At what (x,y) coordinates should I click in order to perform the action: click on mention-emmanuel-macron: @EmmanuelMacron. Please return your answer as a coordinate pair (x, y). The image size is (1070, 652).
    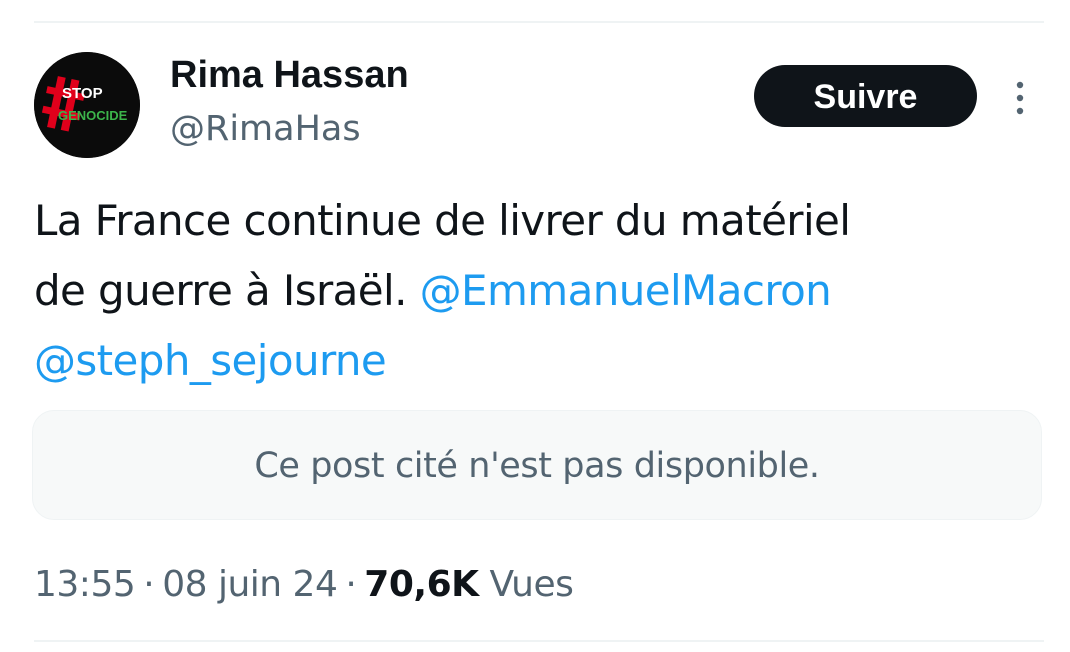
    Looking at the image, I should click on (626, 290).